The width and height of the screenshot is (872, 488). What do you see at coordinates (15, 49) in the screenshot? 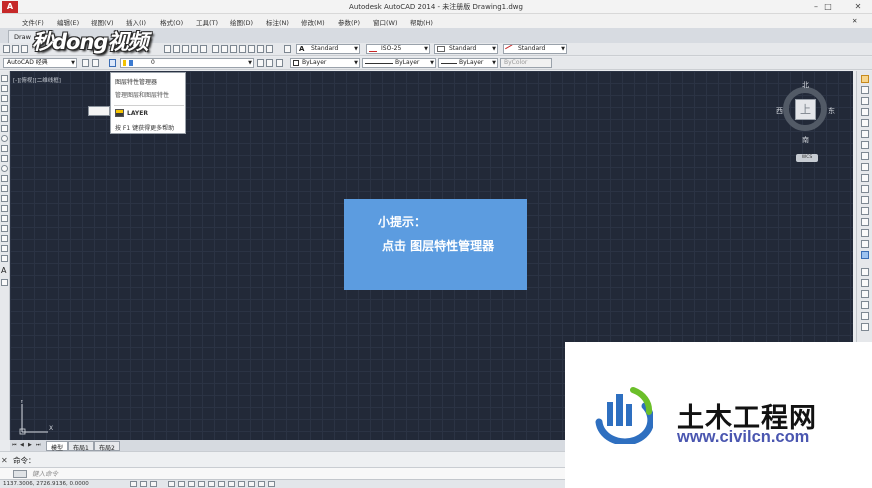
I see `open-icon` at bounding box center [15, 49].